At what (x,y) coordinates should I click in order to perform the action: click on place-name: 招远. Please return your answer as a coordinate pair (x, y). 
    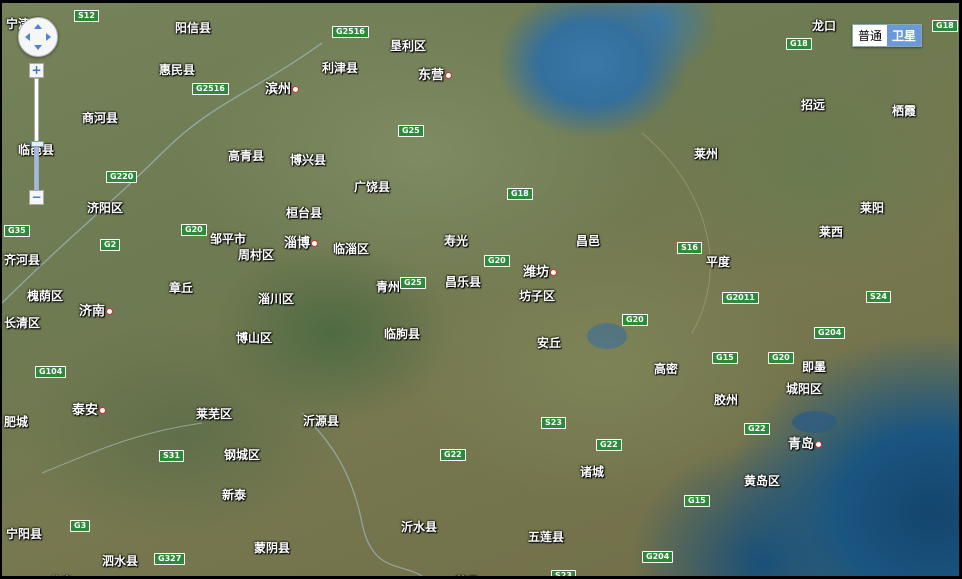
    Looking at the image, I should click on (813, 105).